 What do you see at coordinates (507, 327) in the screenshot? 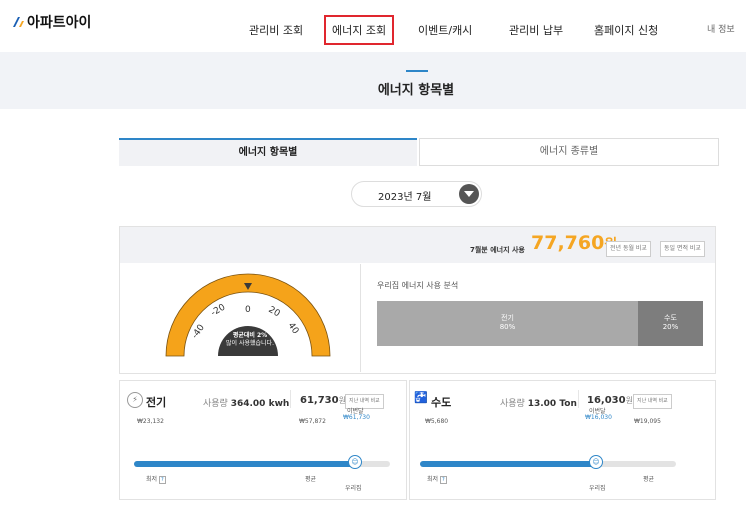
I see `share-bar-electric-percent: 80%` at bounding box center [507, 327].